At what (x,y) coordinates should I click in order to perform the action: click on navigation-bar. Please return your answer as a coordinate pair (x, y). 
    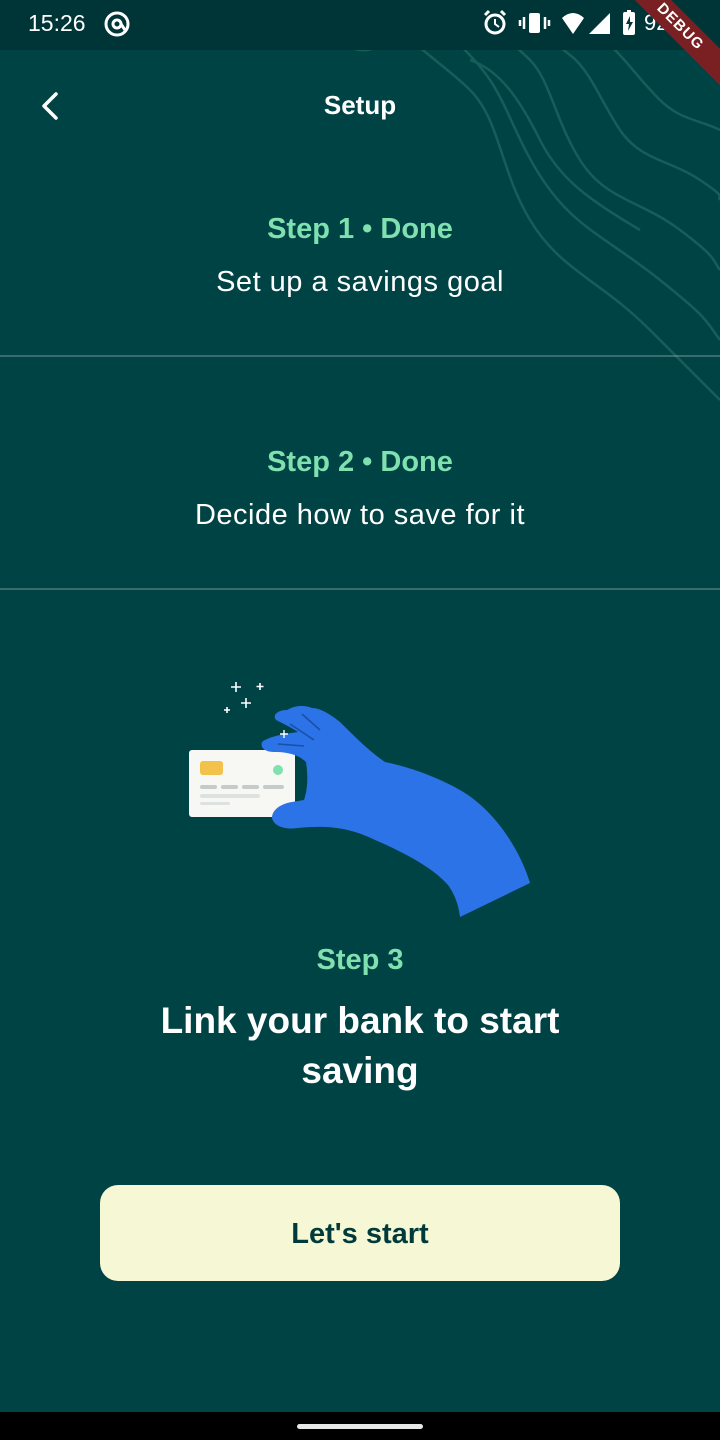
    Looking at the image, I should click on (360, 1426).